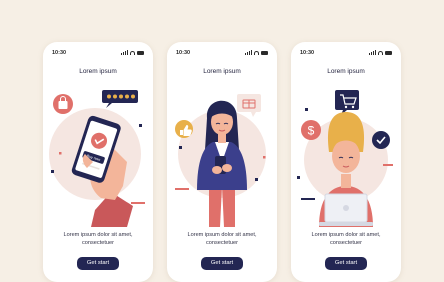 This screenshot has width=444, height=282. What do you see at coordinates (345, 158) in the screenshot?
I see `woman-with-laptop-illustration: $` at bounding box center [345, 158].